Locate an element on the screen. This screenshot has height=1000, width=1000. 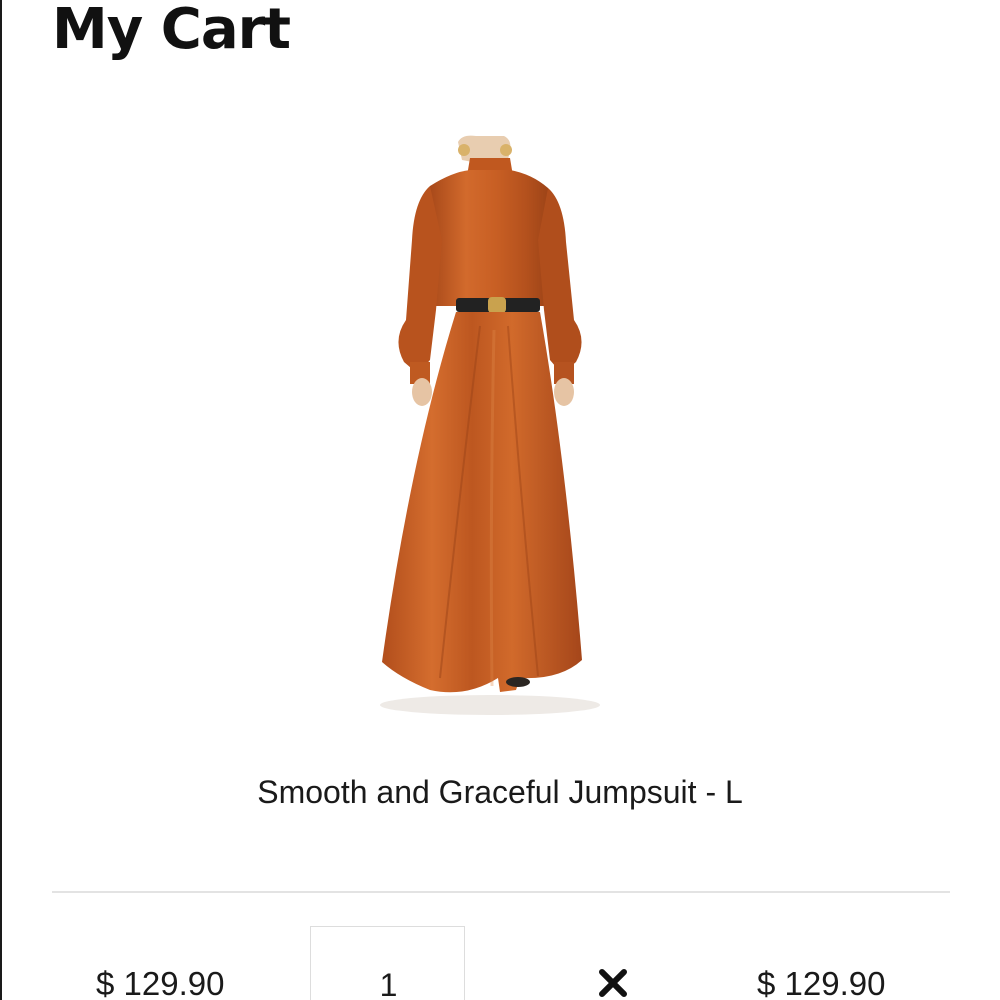
jumpsuit-photo-icon is located at coordinates (490, 425).